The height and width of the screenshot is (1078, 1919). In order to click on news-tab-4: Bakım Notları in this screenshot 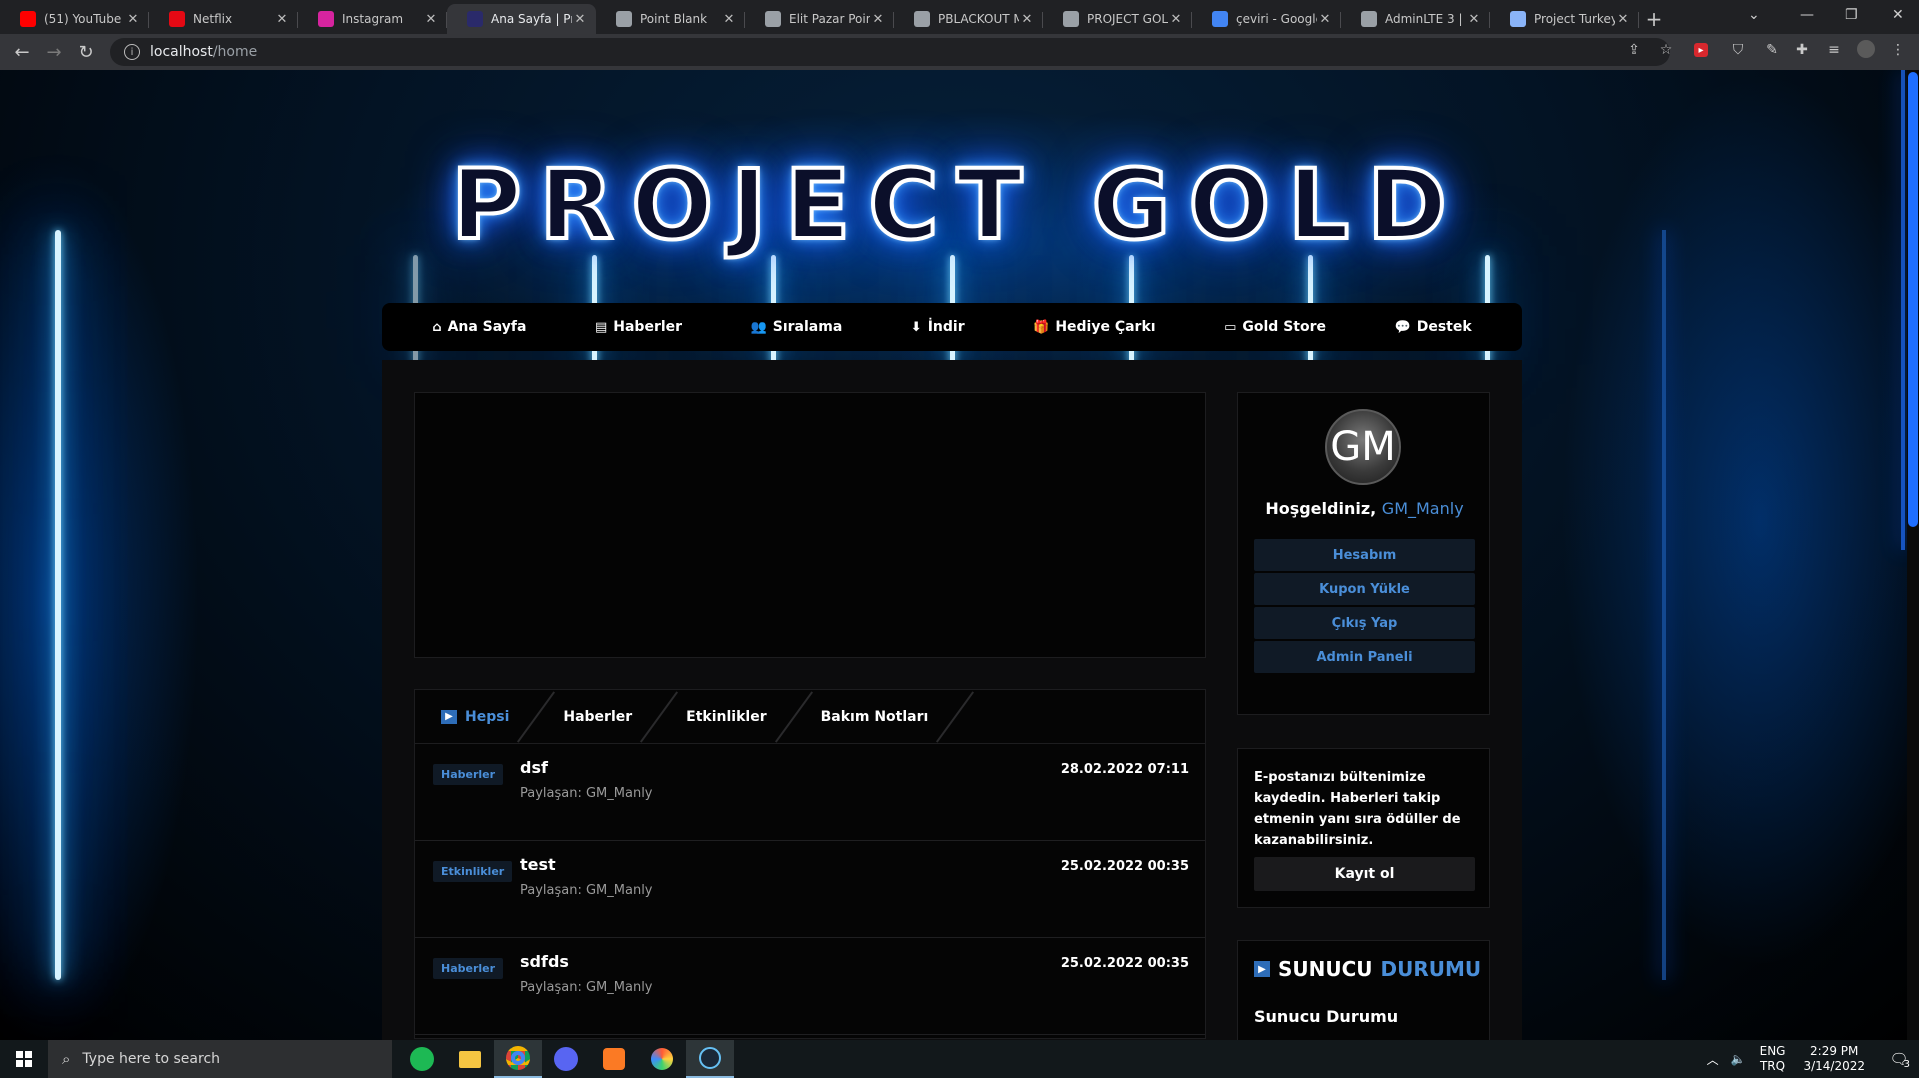, I will do `click(875, 717)`.